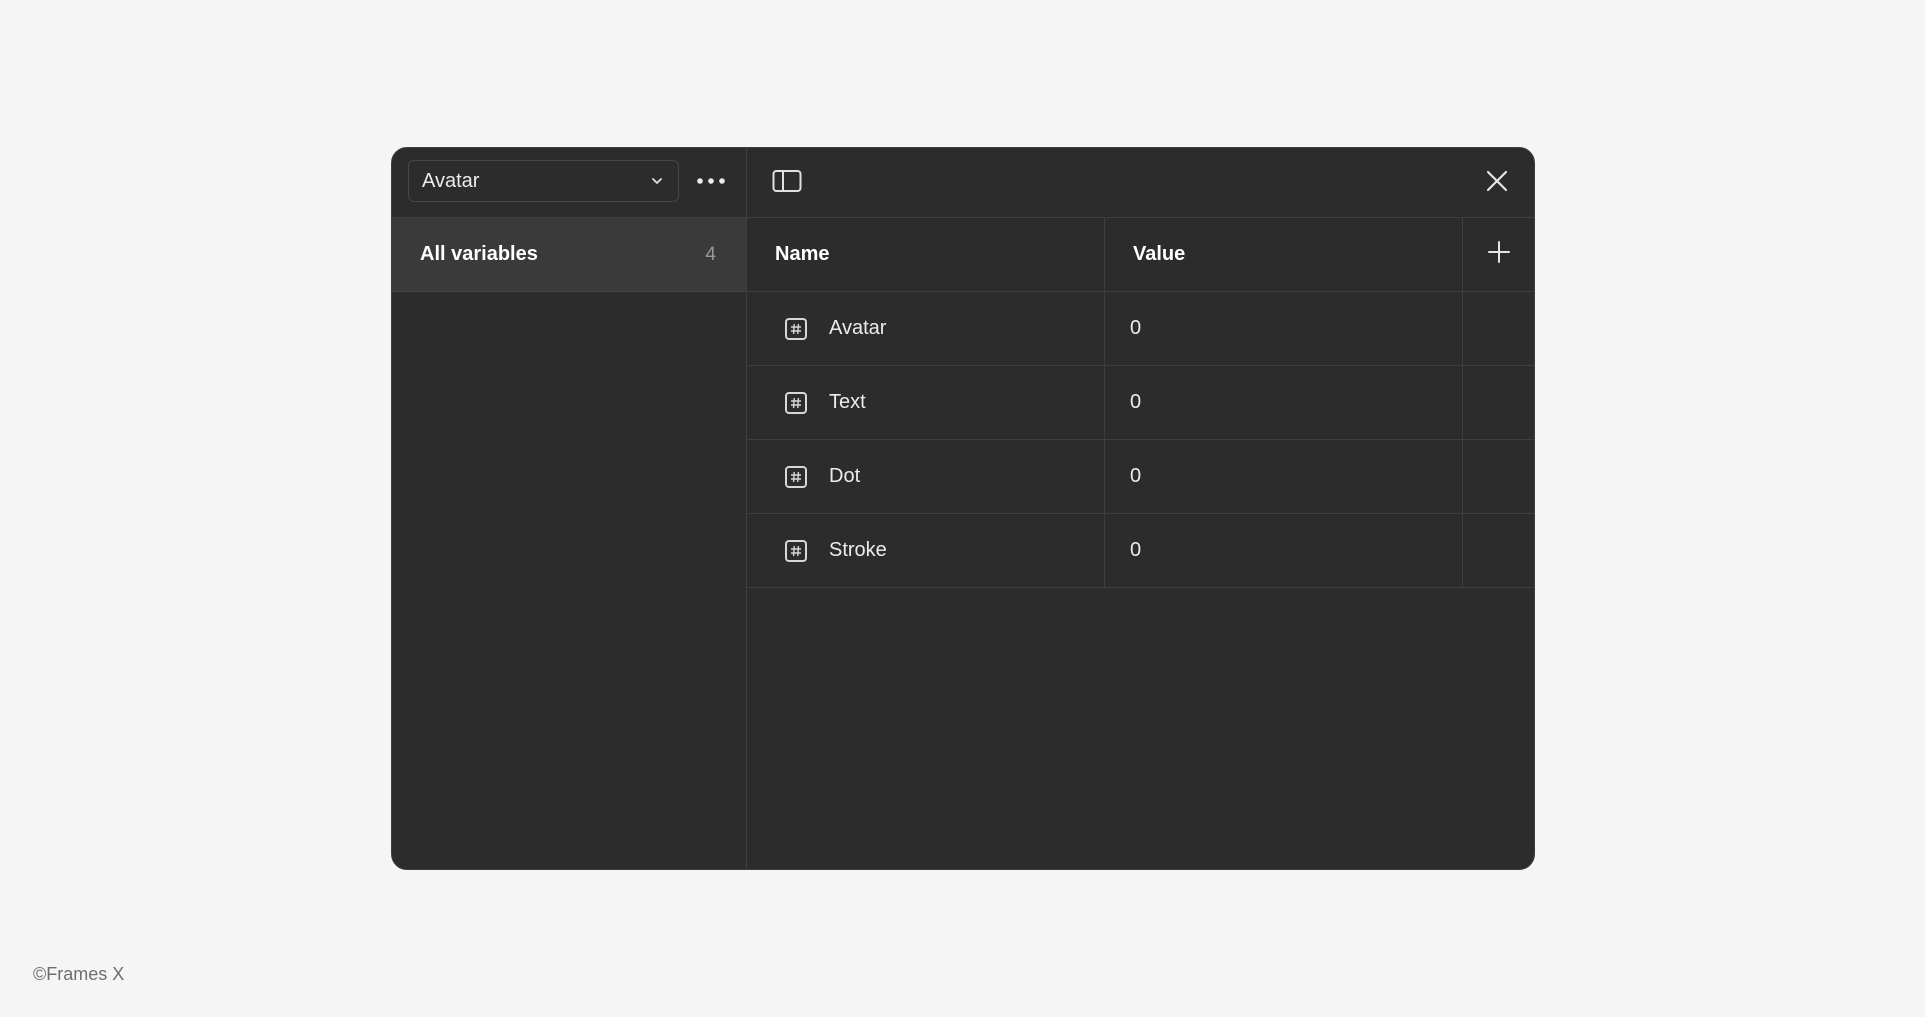  Describe the element at coordinates (858, 328) in the screenshot. I see `variable-name: Avatar` at that location.